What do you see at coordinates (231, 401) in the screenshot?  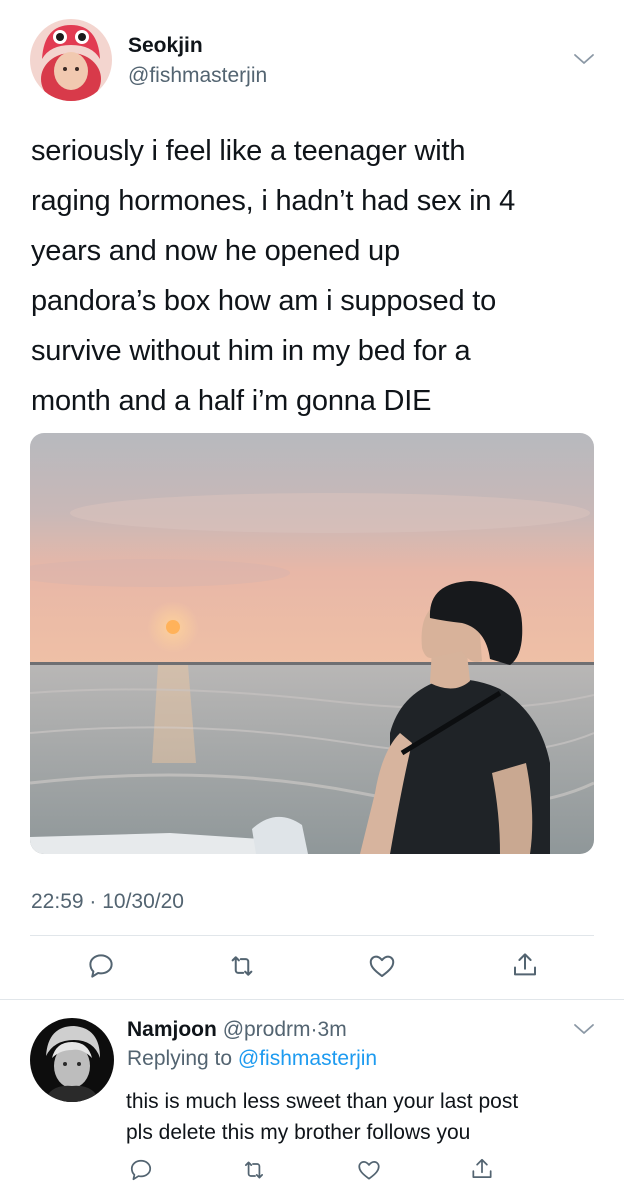 I see `tweet-text-line: month and a half i’m gonna DIE` at bounding box center [231, 401].